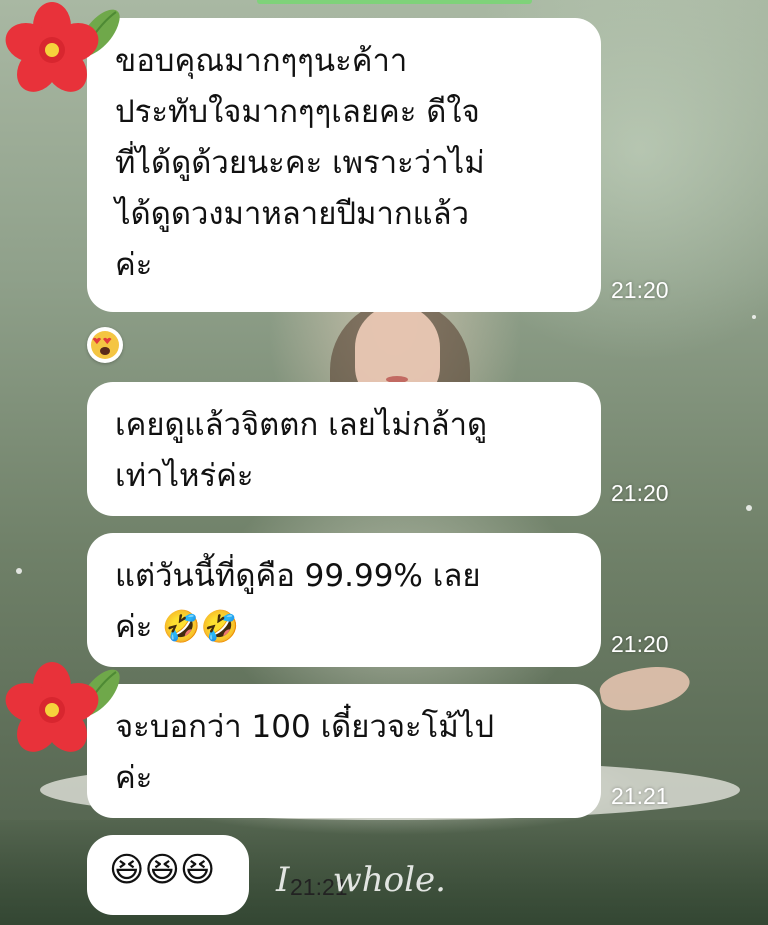  I want to click on message-text: เคยดูแล้วจิตตก เลยไม่กล้าดู เท่าไหร่ค่ะ, so click(301, 450).